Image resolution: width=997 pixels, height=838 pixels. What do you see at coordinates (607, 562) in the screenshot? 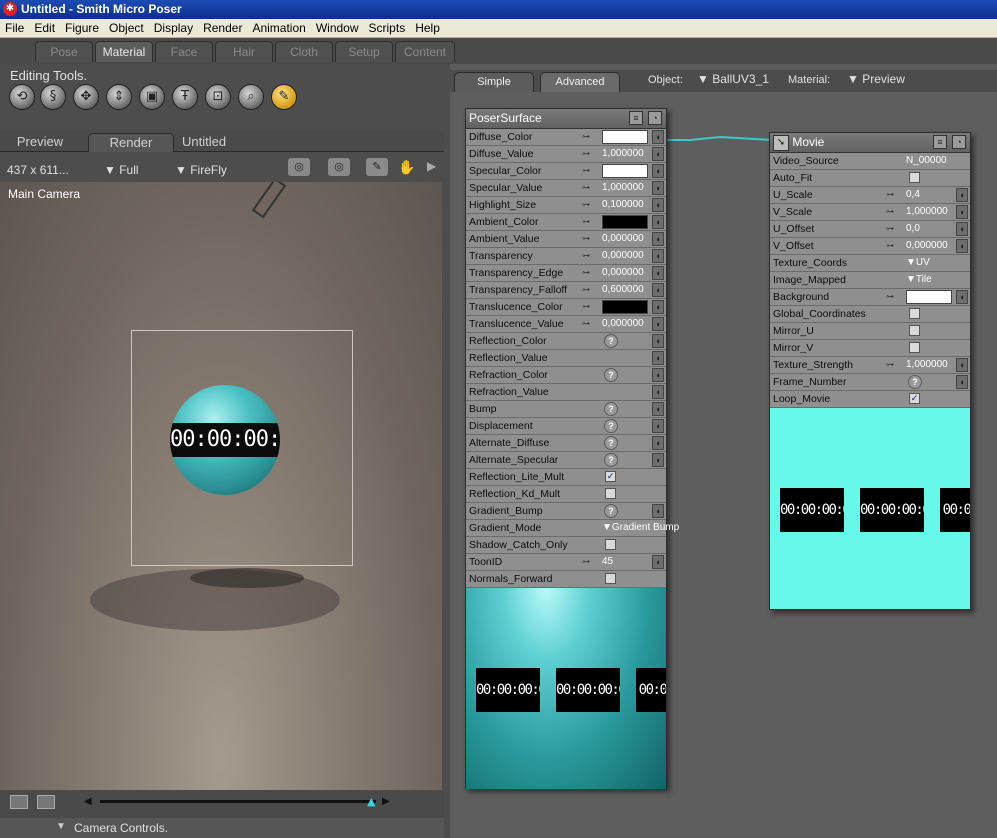
I see `param-value: 45` at bounding box center [607, 562].